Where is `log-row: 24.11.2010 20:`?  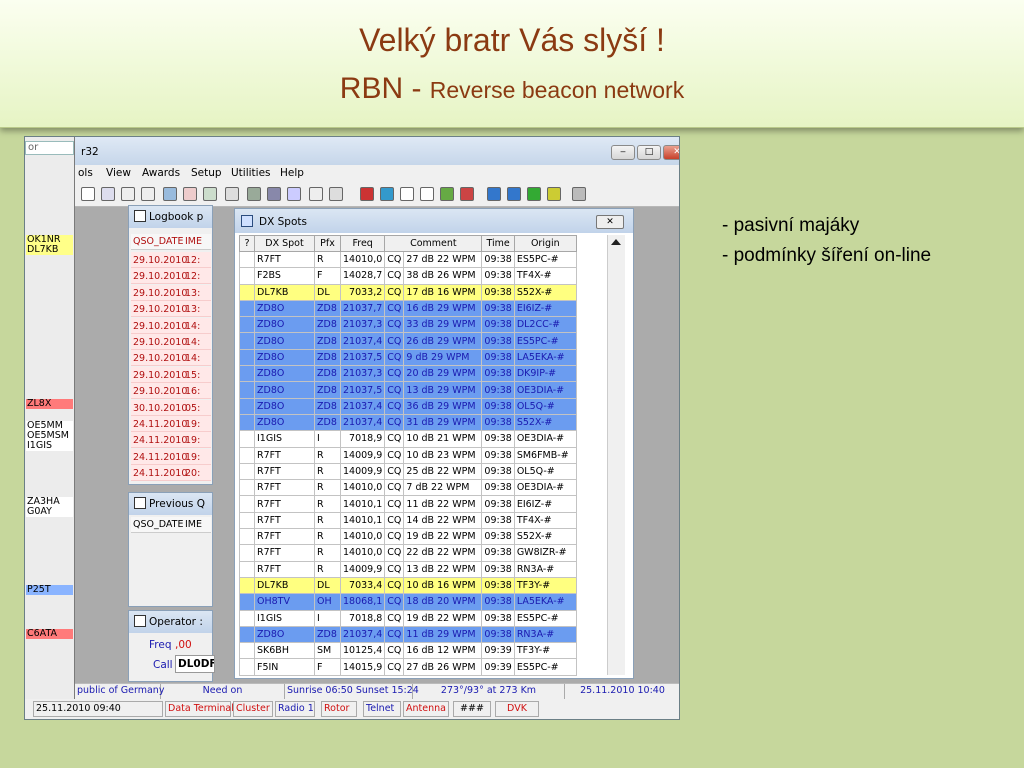 log-row: 24.11.2010 20: is located at coordinates (171, 473).